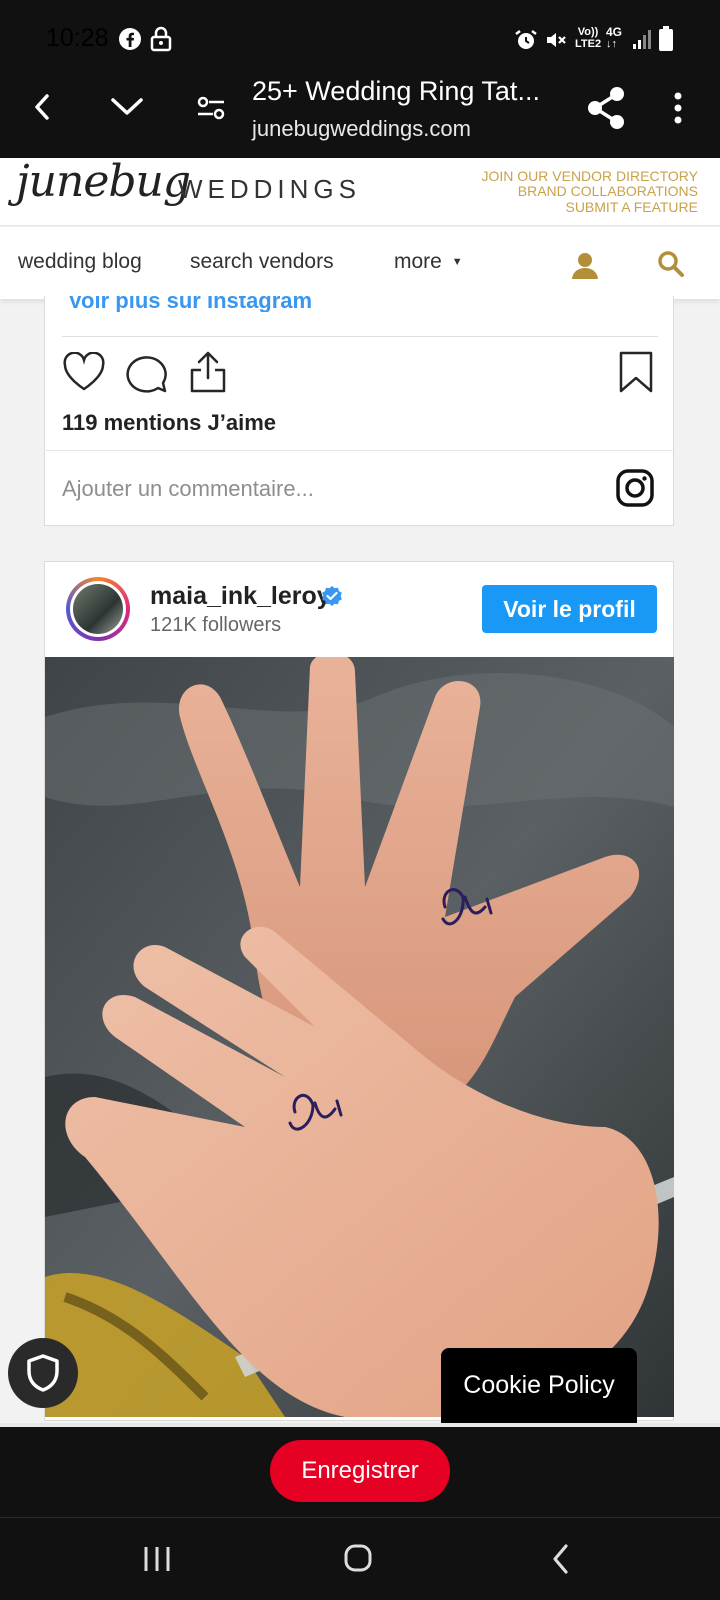 This screenshot has height=1600, width=720. Describe the element at coordinates (103, 181) in the screenshot. I see `logo-script: junebug` at that location.